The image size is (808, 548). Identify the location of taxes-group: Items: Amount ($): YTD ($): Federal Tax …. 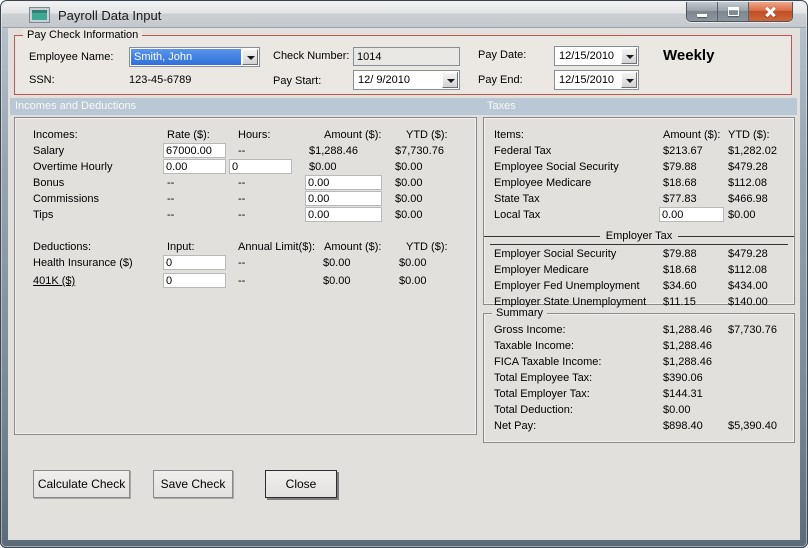
(639, 212).